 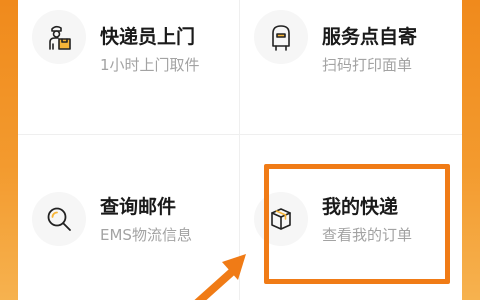 What do you see at coordinates (281, 37) in the screenshot?
I see `parcel-locker-icon` at bounding box center [281, 37].